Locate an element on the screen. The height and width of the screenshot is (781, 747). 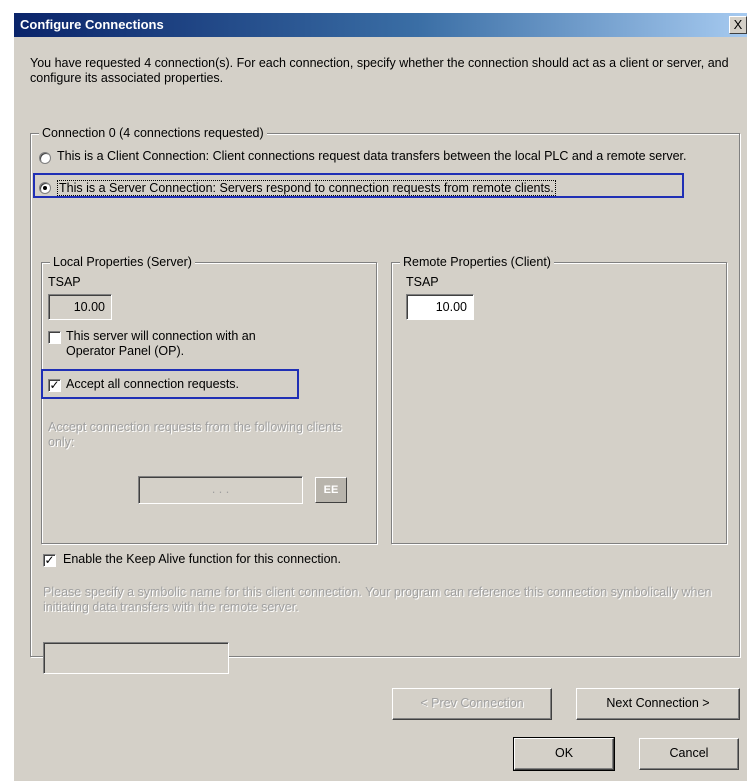
remote-tsap-field: 10.00 is located at coordinates (440, 307).